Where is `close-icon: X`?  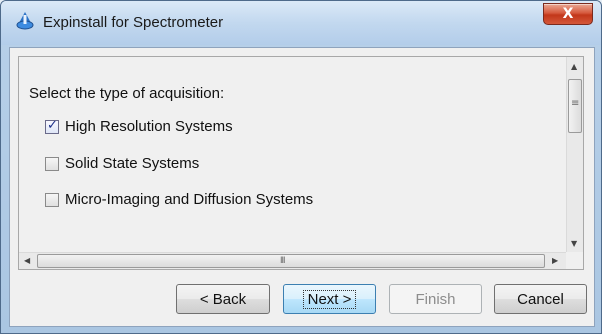 close-icon: X is located at coordinates (568, 14).